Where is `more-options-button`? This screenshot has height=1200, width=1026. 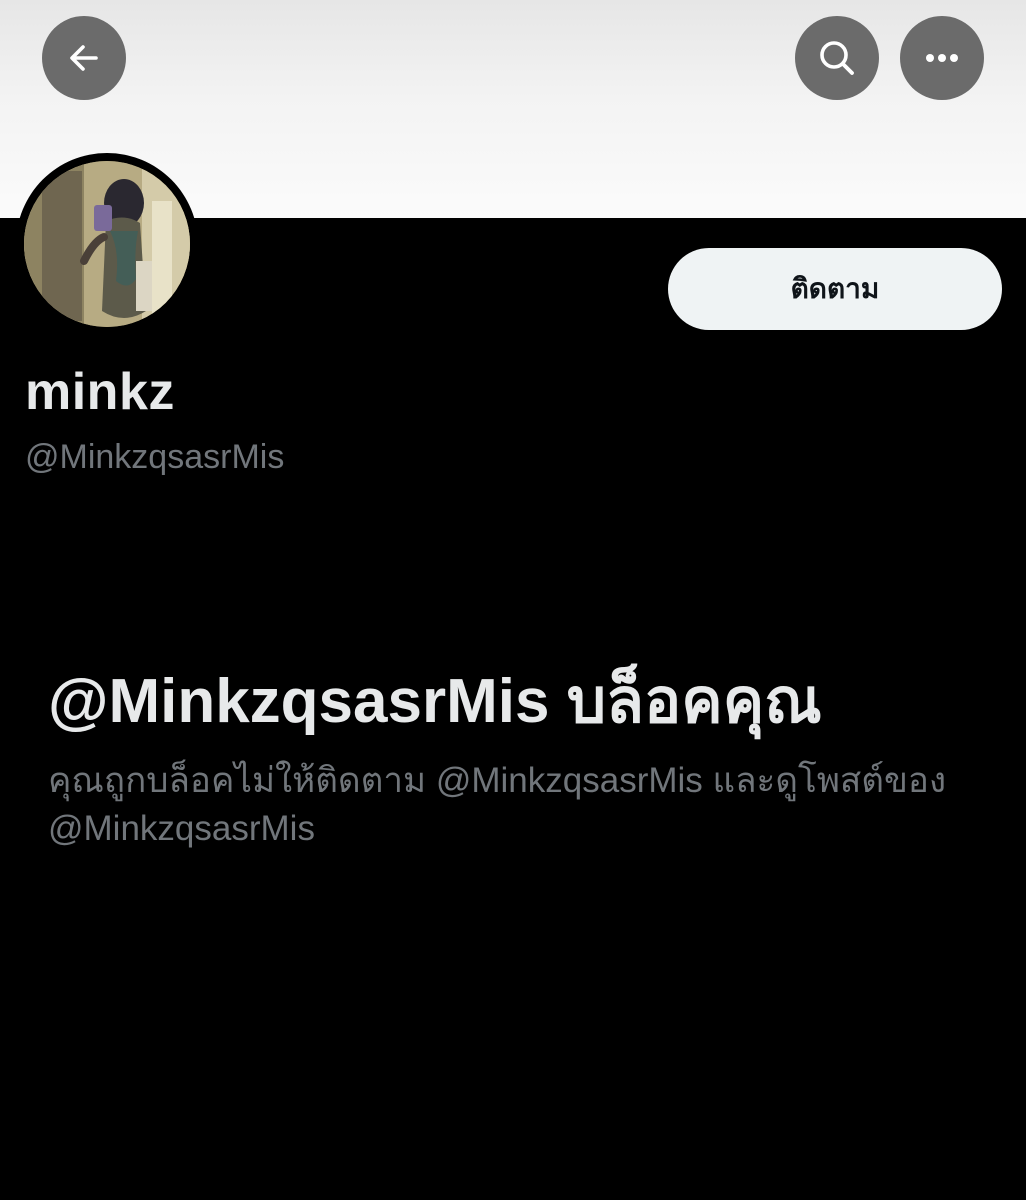 more-options-button is located at coordinates (942, 58).